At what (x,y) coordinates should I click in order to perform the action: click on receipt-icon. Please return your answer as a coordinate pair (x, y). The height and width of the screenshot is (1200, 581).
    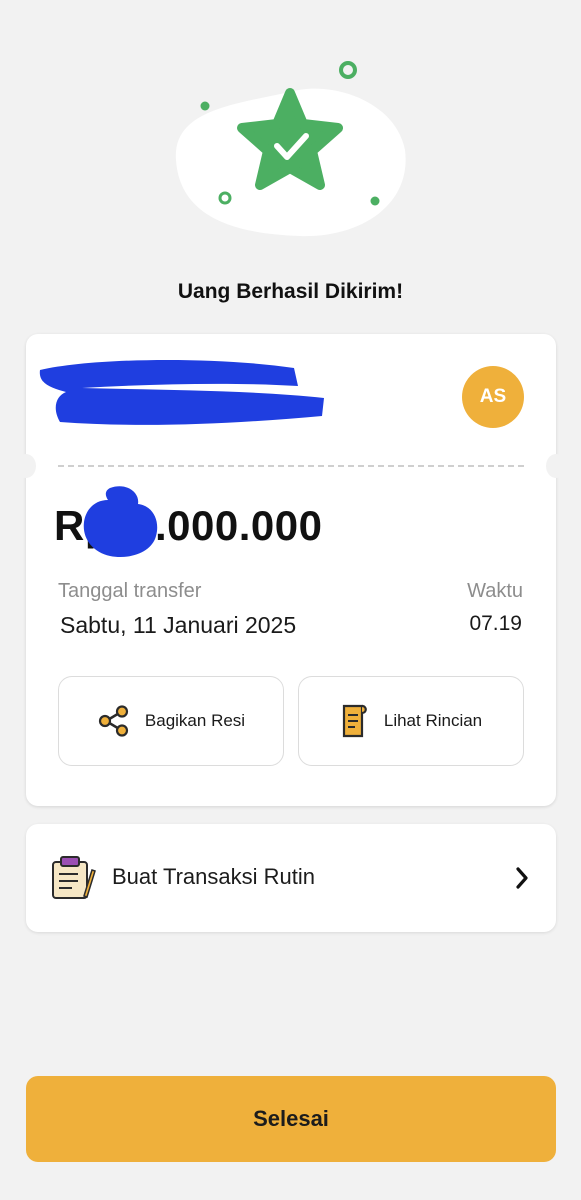
    Looking at the image, I should click on (354, 721).